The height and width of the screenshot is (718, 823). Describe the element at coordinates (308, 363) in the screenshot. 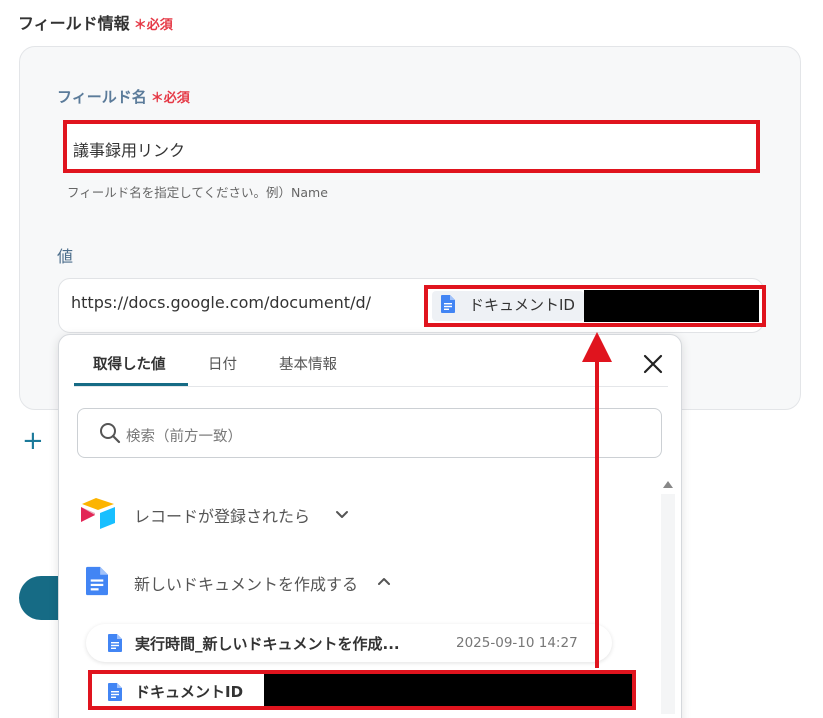

I see `tab-basic-info: 基本情報` at that location.